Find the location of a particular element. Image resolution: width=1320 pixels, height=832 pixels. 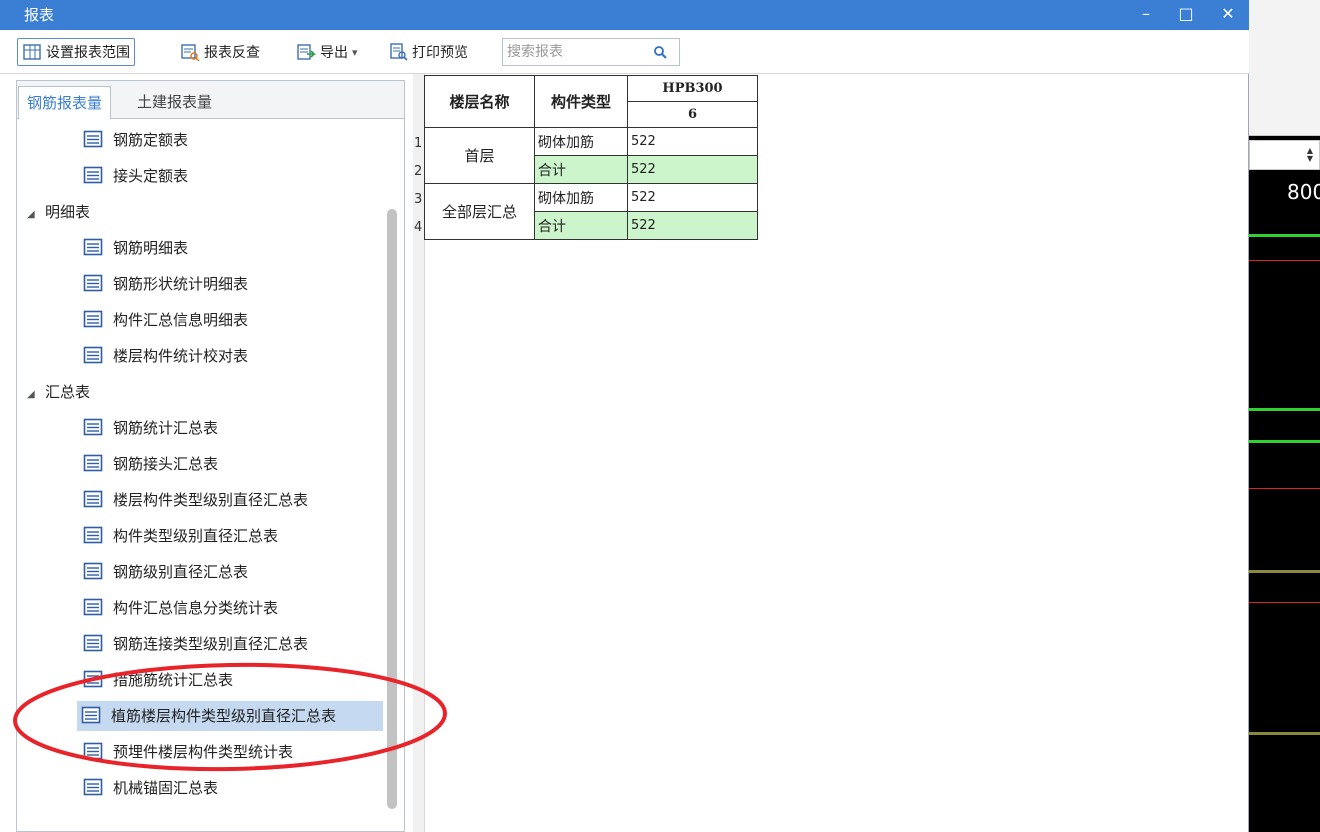

report-reverse-check-button: 报表反查 is located at coordinates (220, 52).